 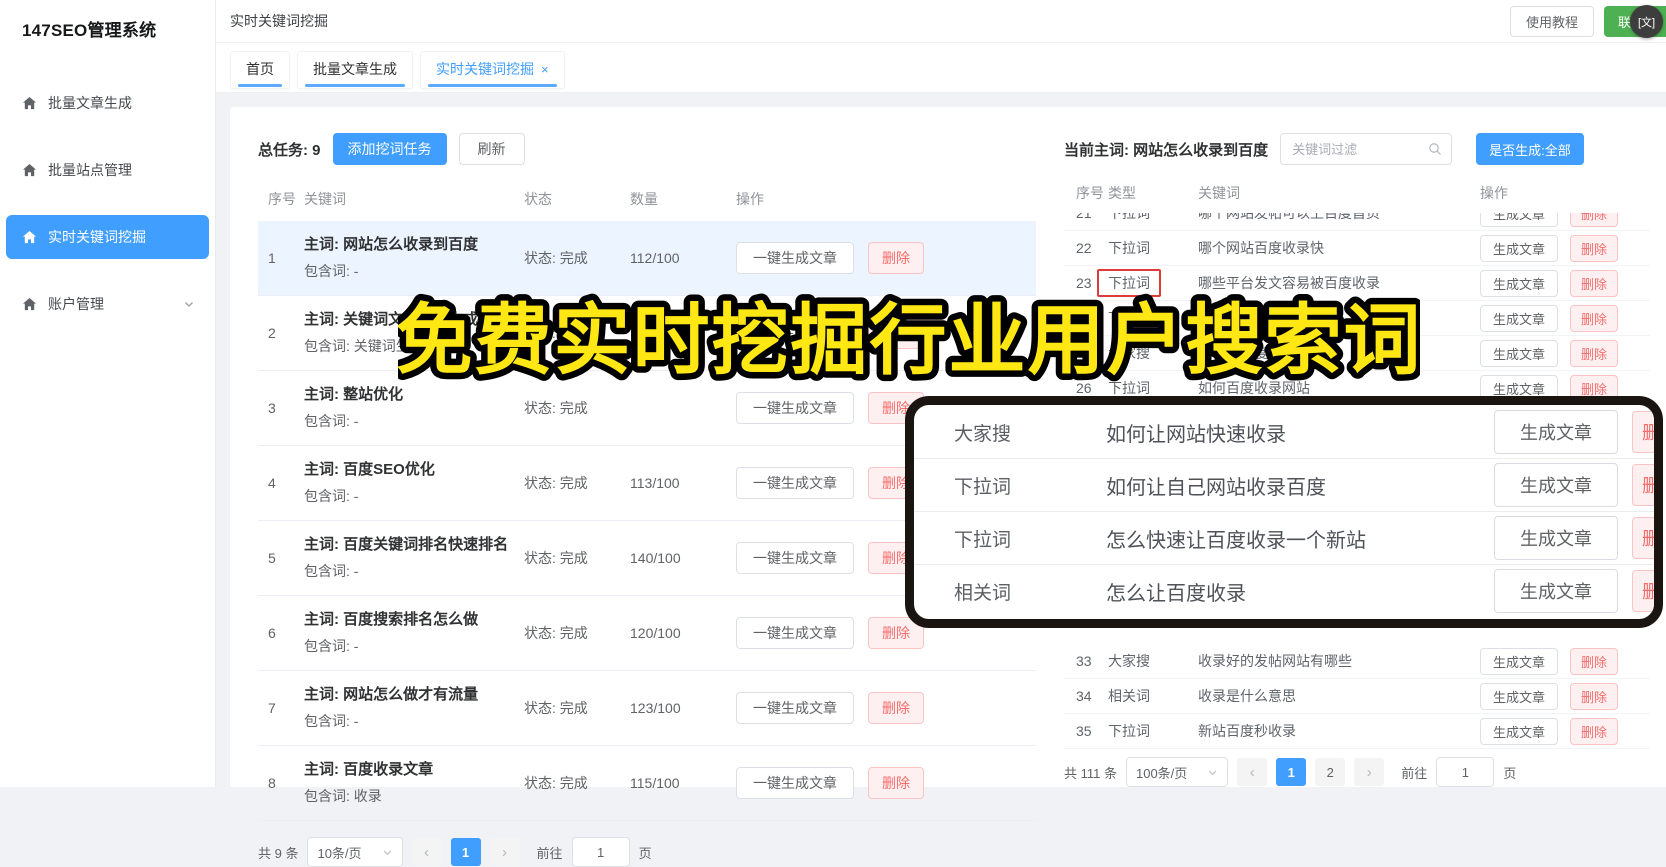 I want to click on row-status: 状态: 完成, so click(x=556, y=633).